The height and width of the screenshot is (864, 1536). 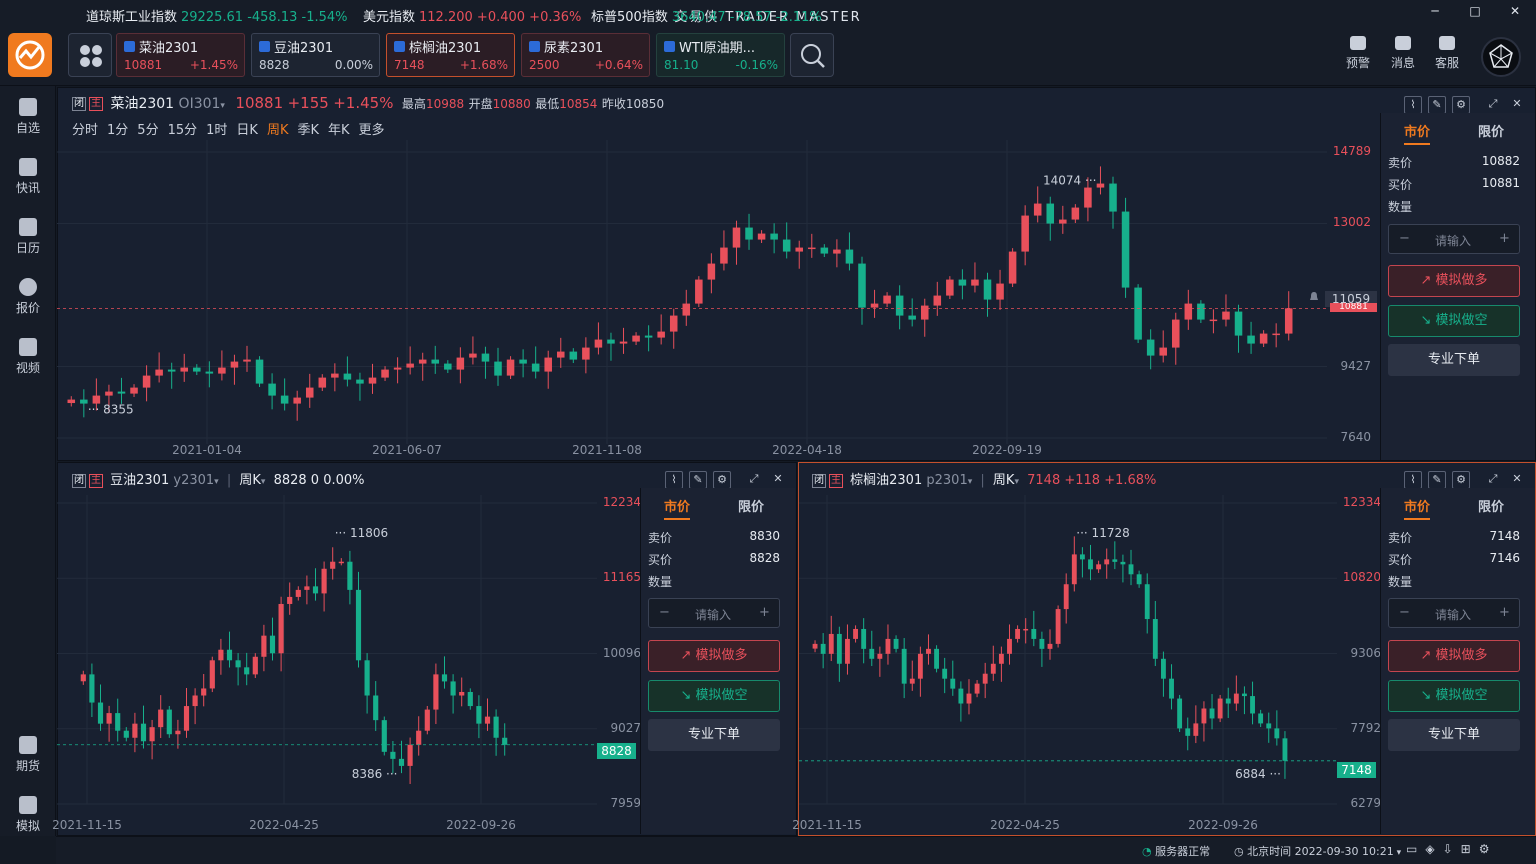 What do you see at coordinates (1470, 849) in the screenshot?
I see `layout-icon: ⊞` at bounding box center [1470, 849].